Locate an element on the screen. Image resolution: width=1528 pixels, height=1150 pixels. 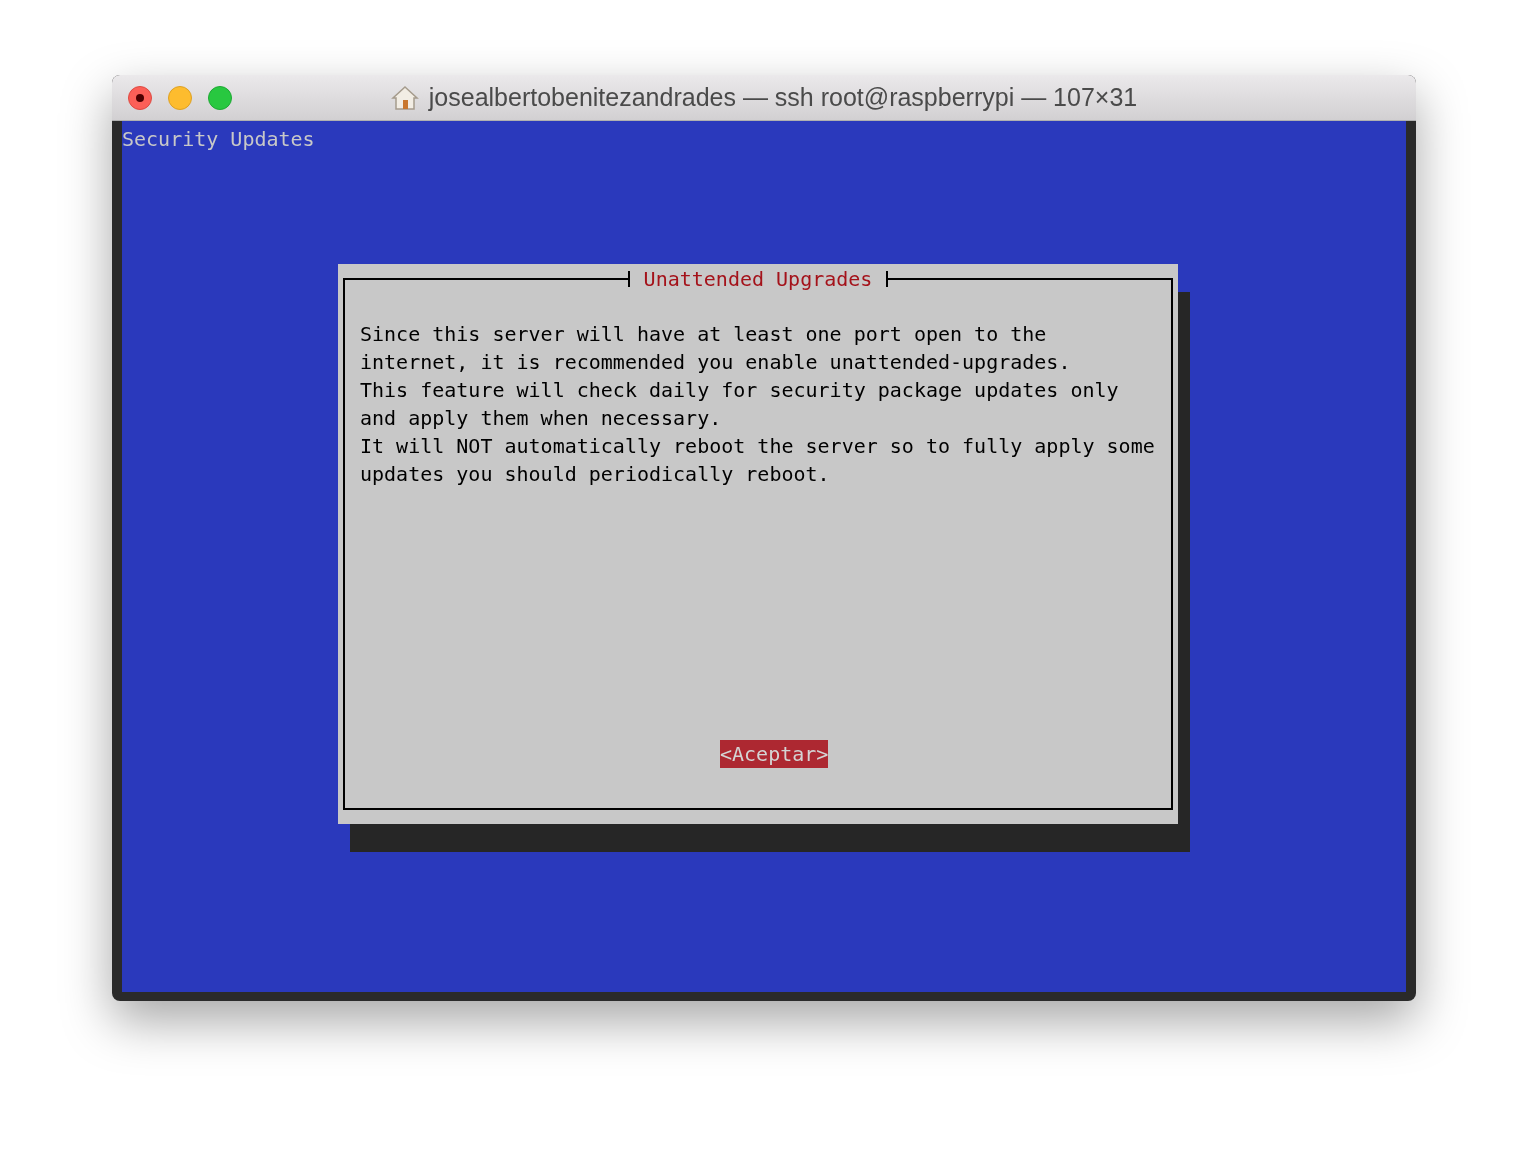
message-line: updates you should periodically reboot. is located at coordinates (595, 474).